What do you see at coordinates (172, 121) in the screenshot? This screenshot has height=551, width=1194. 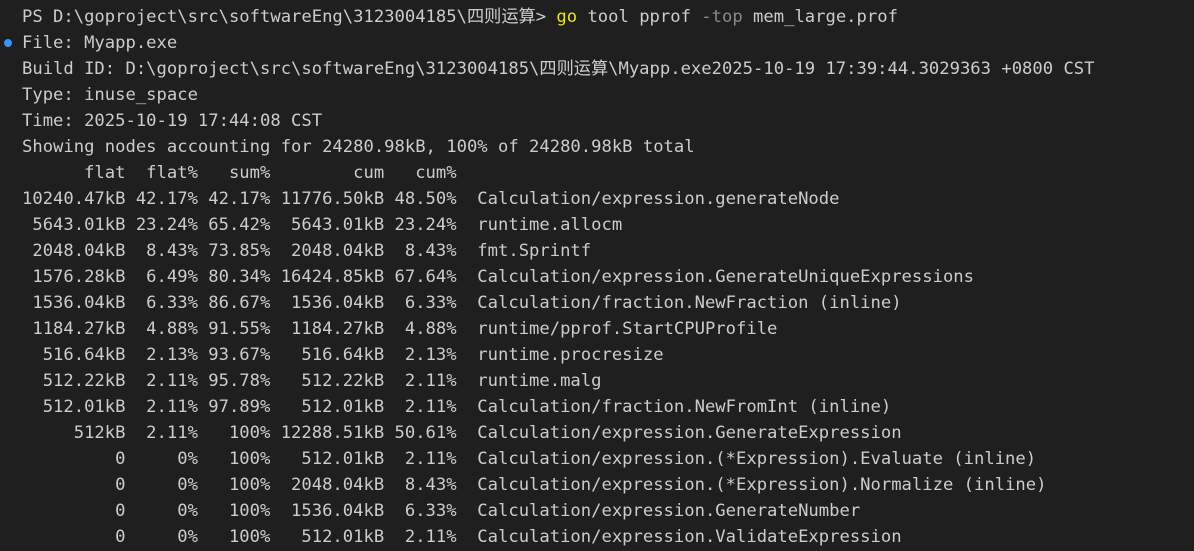 I see `output-time: Time: 2025-10-19 17:44:08 CST` at bounding box center [172, 121].